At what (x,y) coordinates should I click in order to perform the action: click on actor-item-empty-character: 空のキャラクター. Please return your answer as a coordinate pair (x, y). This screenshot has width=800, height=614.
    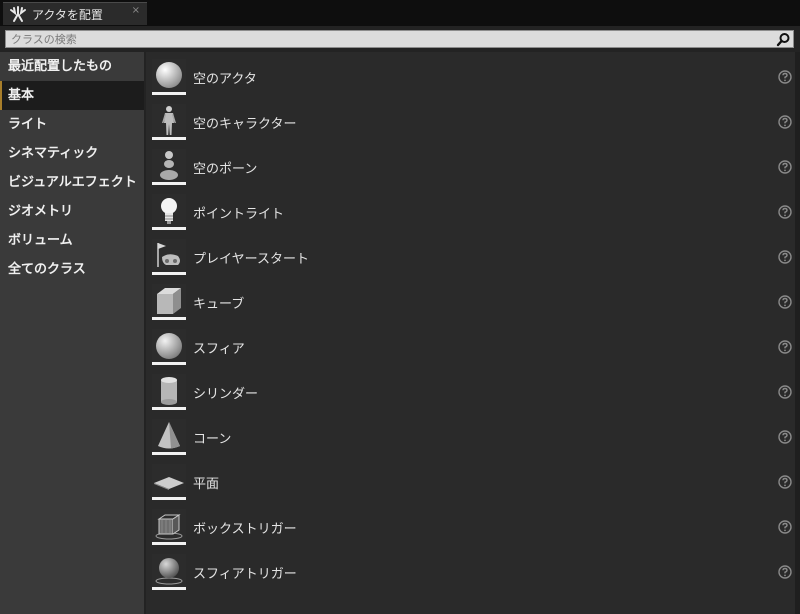
    Looking at the image, I should click on (473, 122).